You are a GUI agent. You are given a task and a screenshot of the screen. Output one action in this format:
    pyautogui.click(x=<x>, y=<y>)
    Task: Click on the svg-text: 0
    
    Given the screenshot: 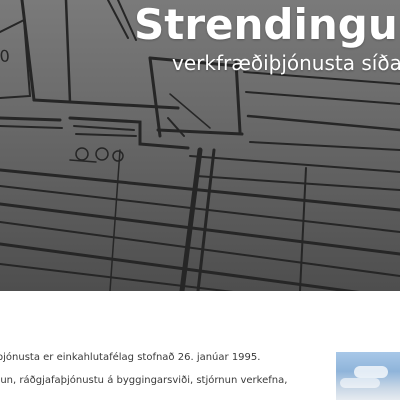 What is the action you would take?
    pyautogui.click(x=5, y=56)
    